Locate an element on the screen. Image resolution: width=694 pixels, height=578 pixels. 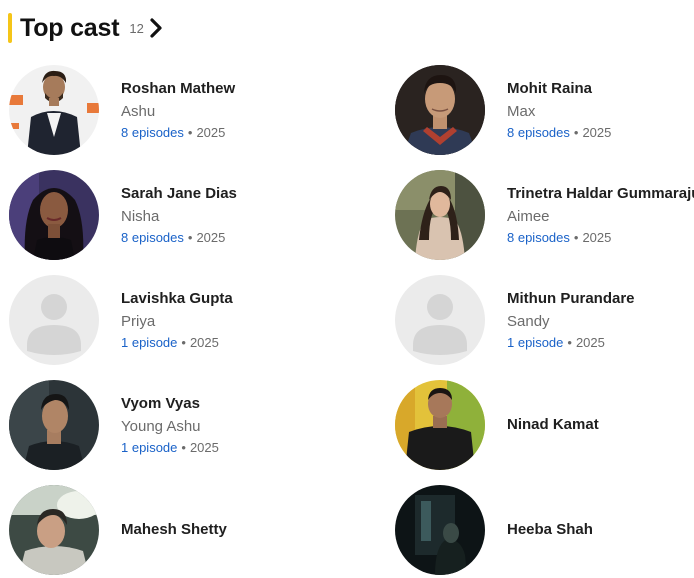
actor-name: Roshan Mathew is located at coordinates (178, 89).